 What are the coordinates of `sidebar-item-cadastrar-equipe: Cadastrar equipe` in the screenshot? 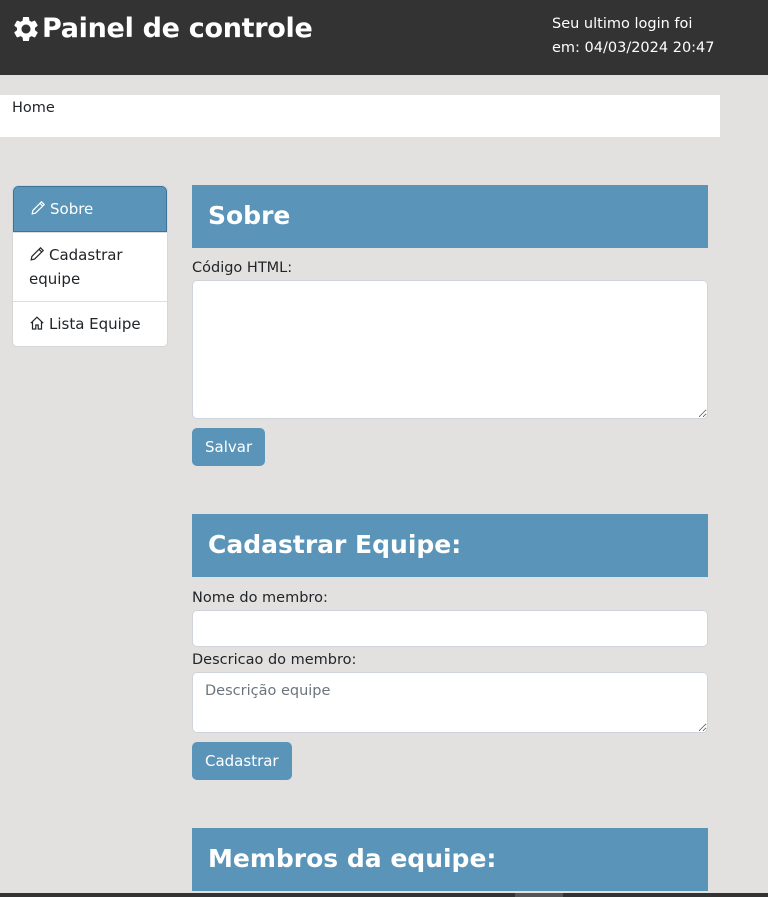 It's located at (90, 266).